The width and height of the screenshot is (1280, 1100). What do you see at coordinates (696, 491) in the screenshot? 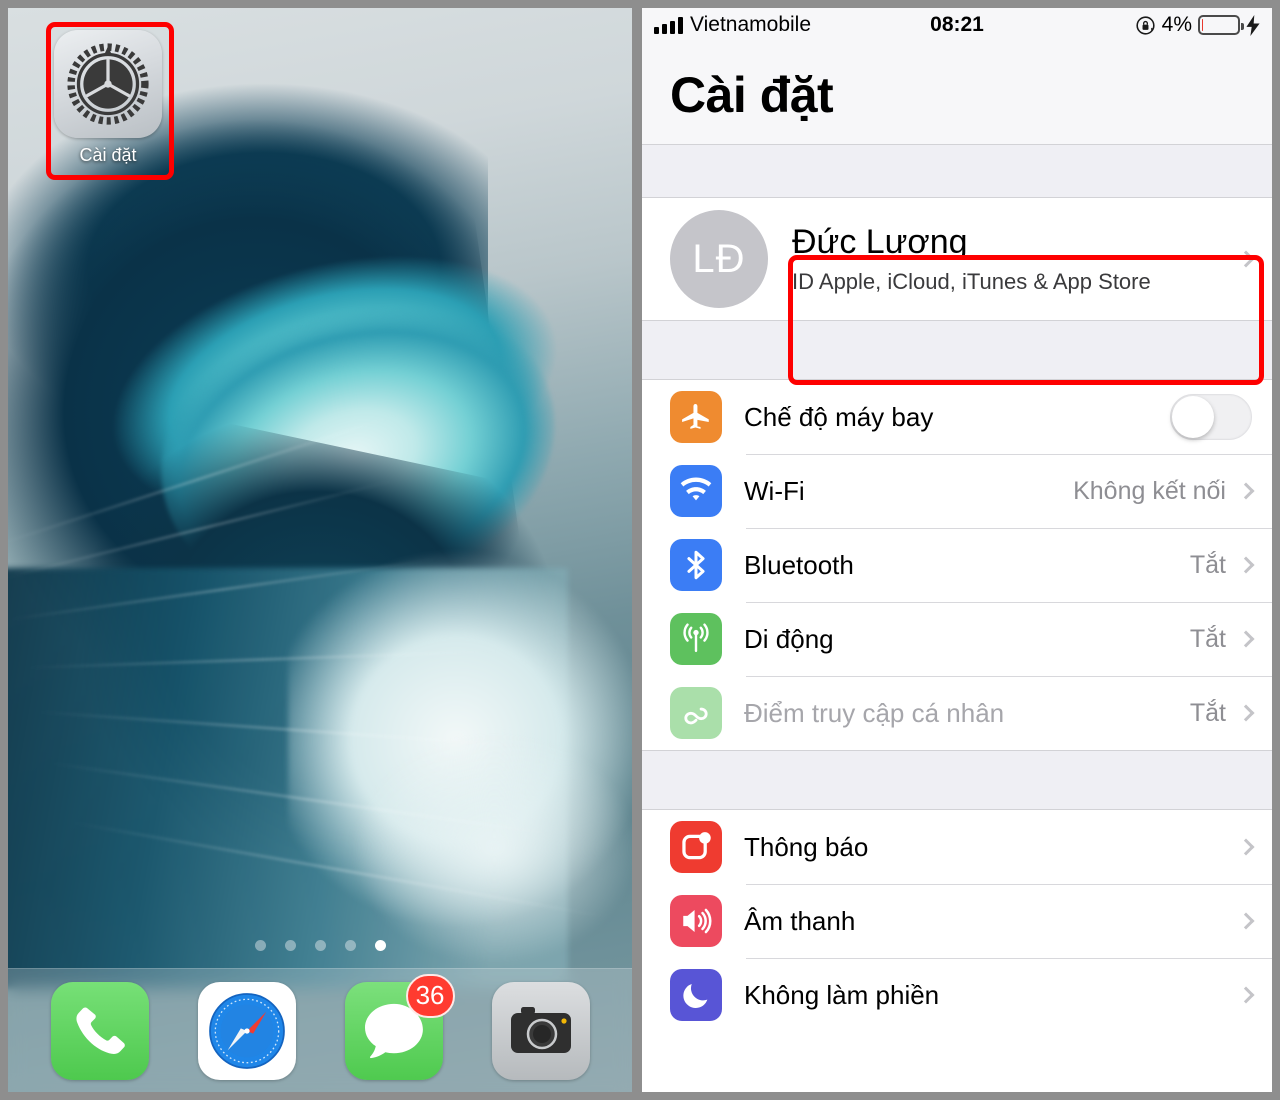
I see `wifi-icon` at bounding box center [696, 491].